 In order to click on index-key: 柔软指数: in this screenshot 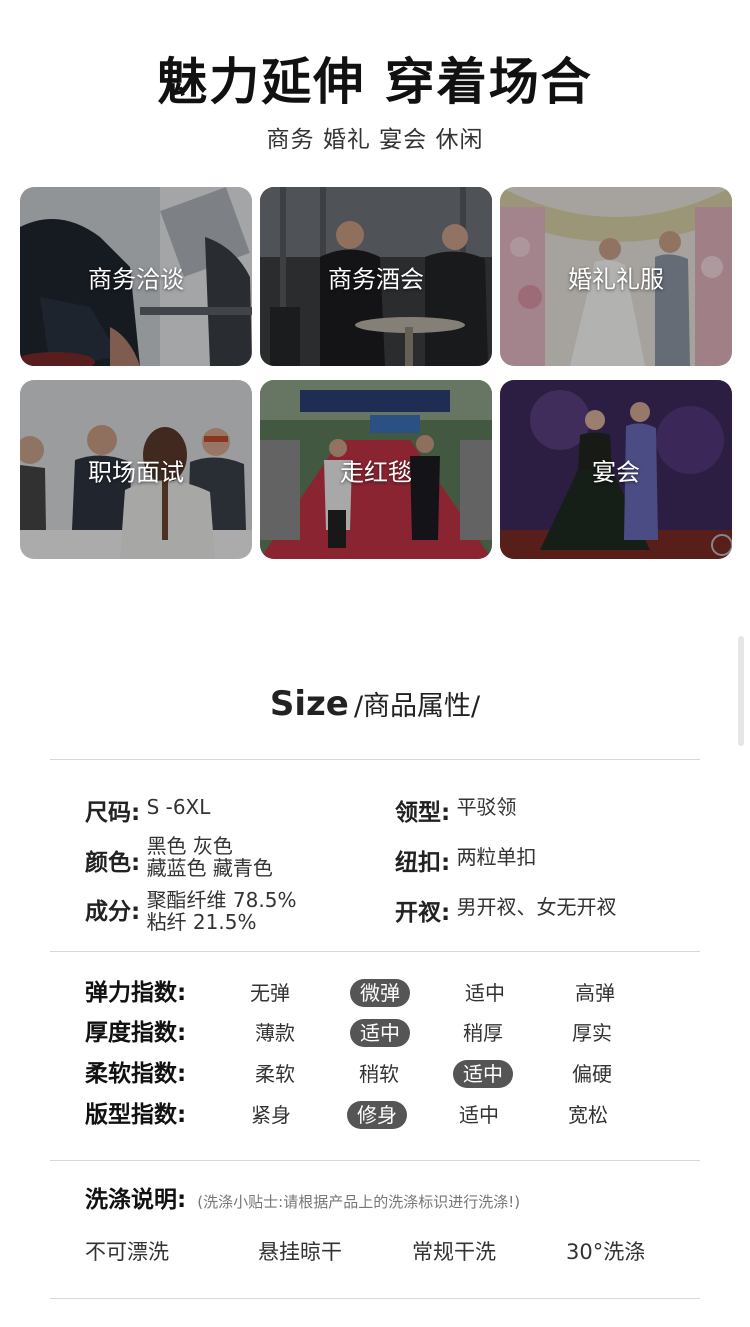, I will do `click(136, 1074)`.